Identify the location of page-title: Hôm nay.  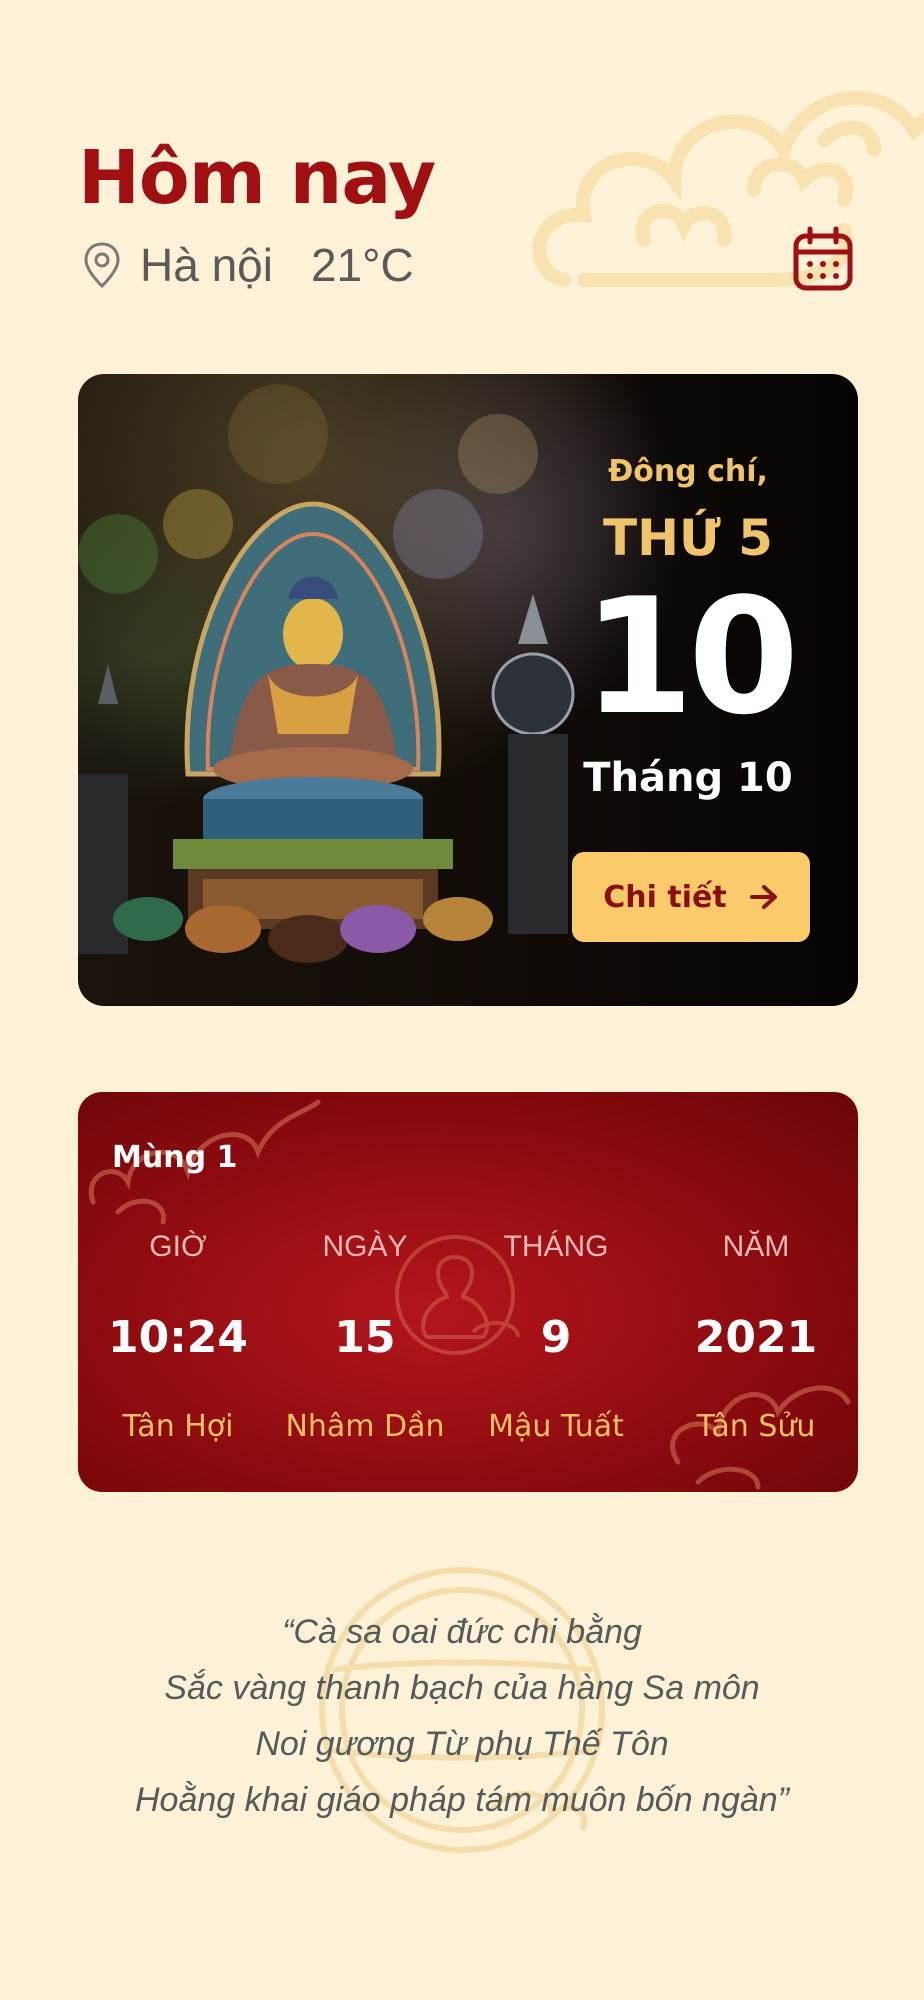
(257, 178).